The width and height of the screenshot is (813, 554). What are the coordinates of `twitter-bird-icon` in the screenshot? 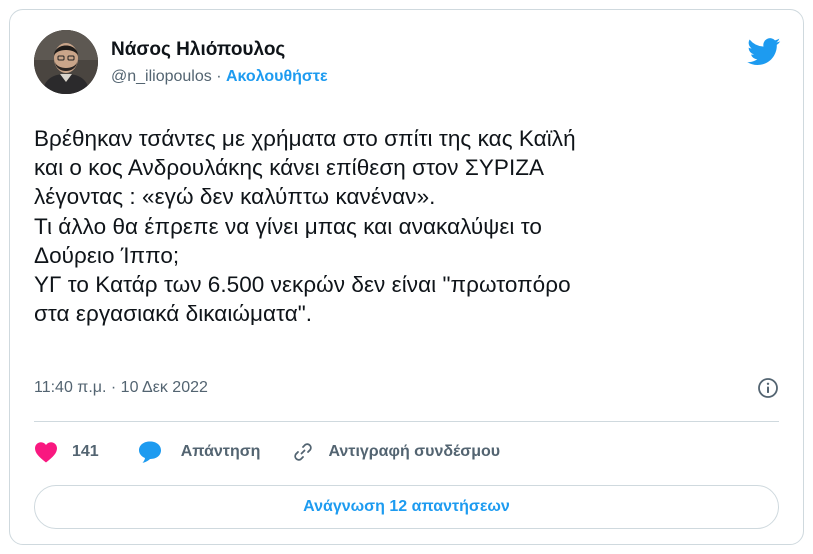 It's located at (764, 52).